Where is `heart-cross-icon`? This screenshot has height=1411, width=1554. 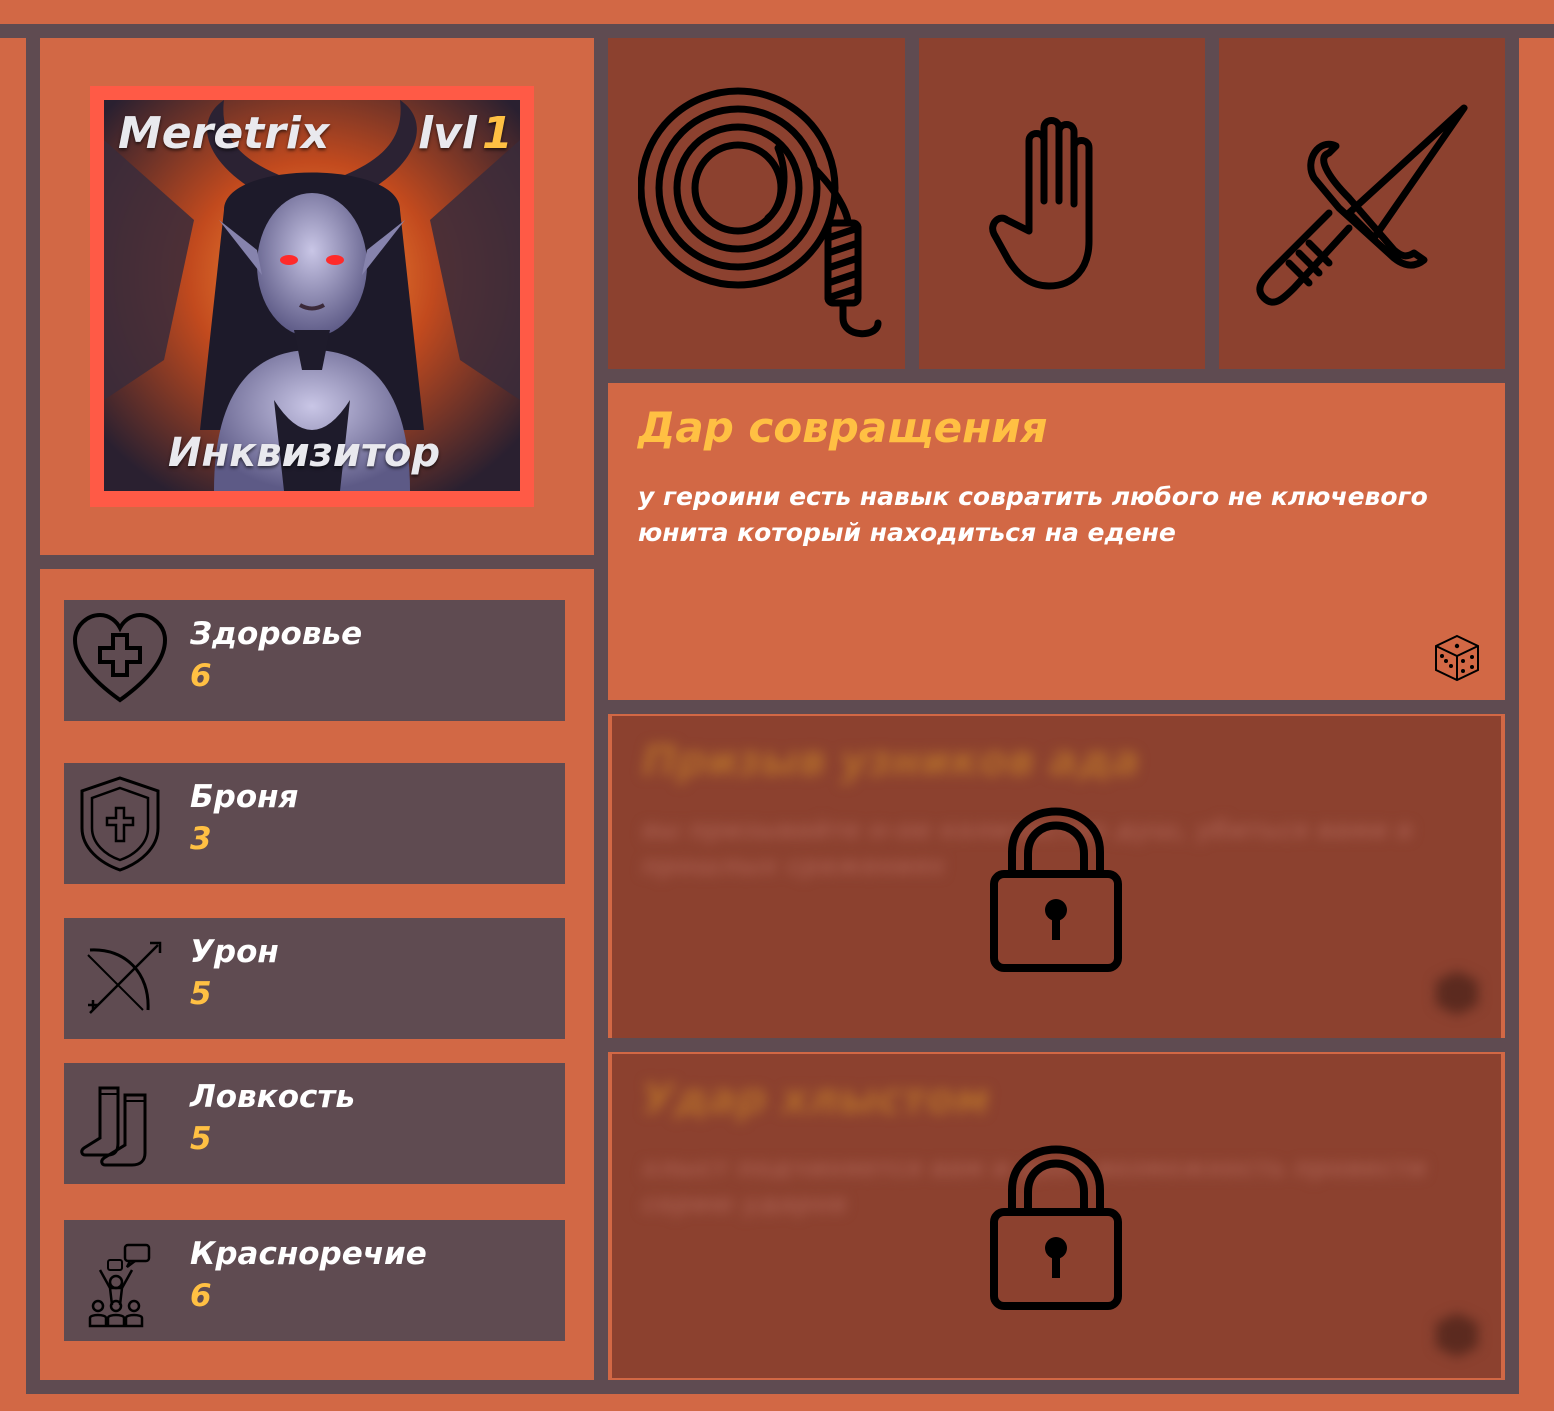 heart-cross-icon is located at coordinates (120, 657).